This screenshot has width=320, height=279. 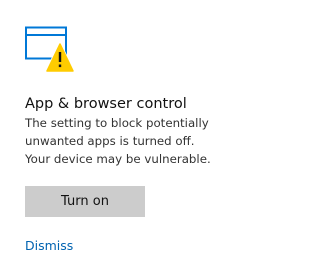 What do you see at coordinates (50, 49) in the screenshot?
I see `browser-window-warning-icon` at bounding box center [50, 49].